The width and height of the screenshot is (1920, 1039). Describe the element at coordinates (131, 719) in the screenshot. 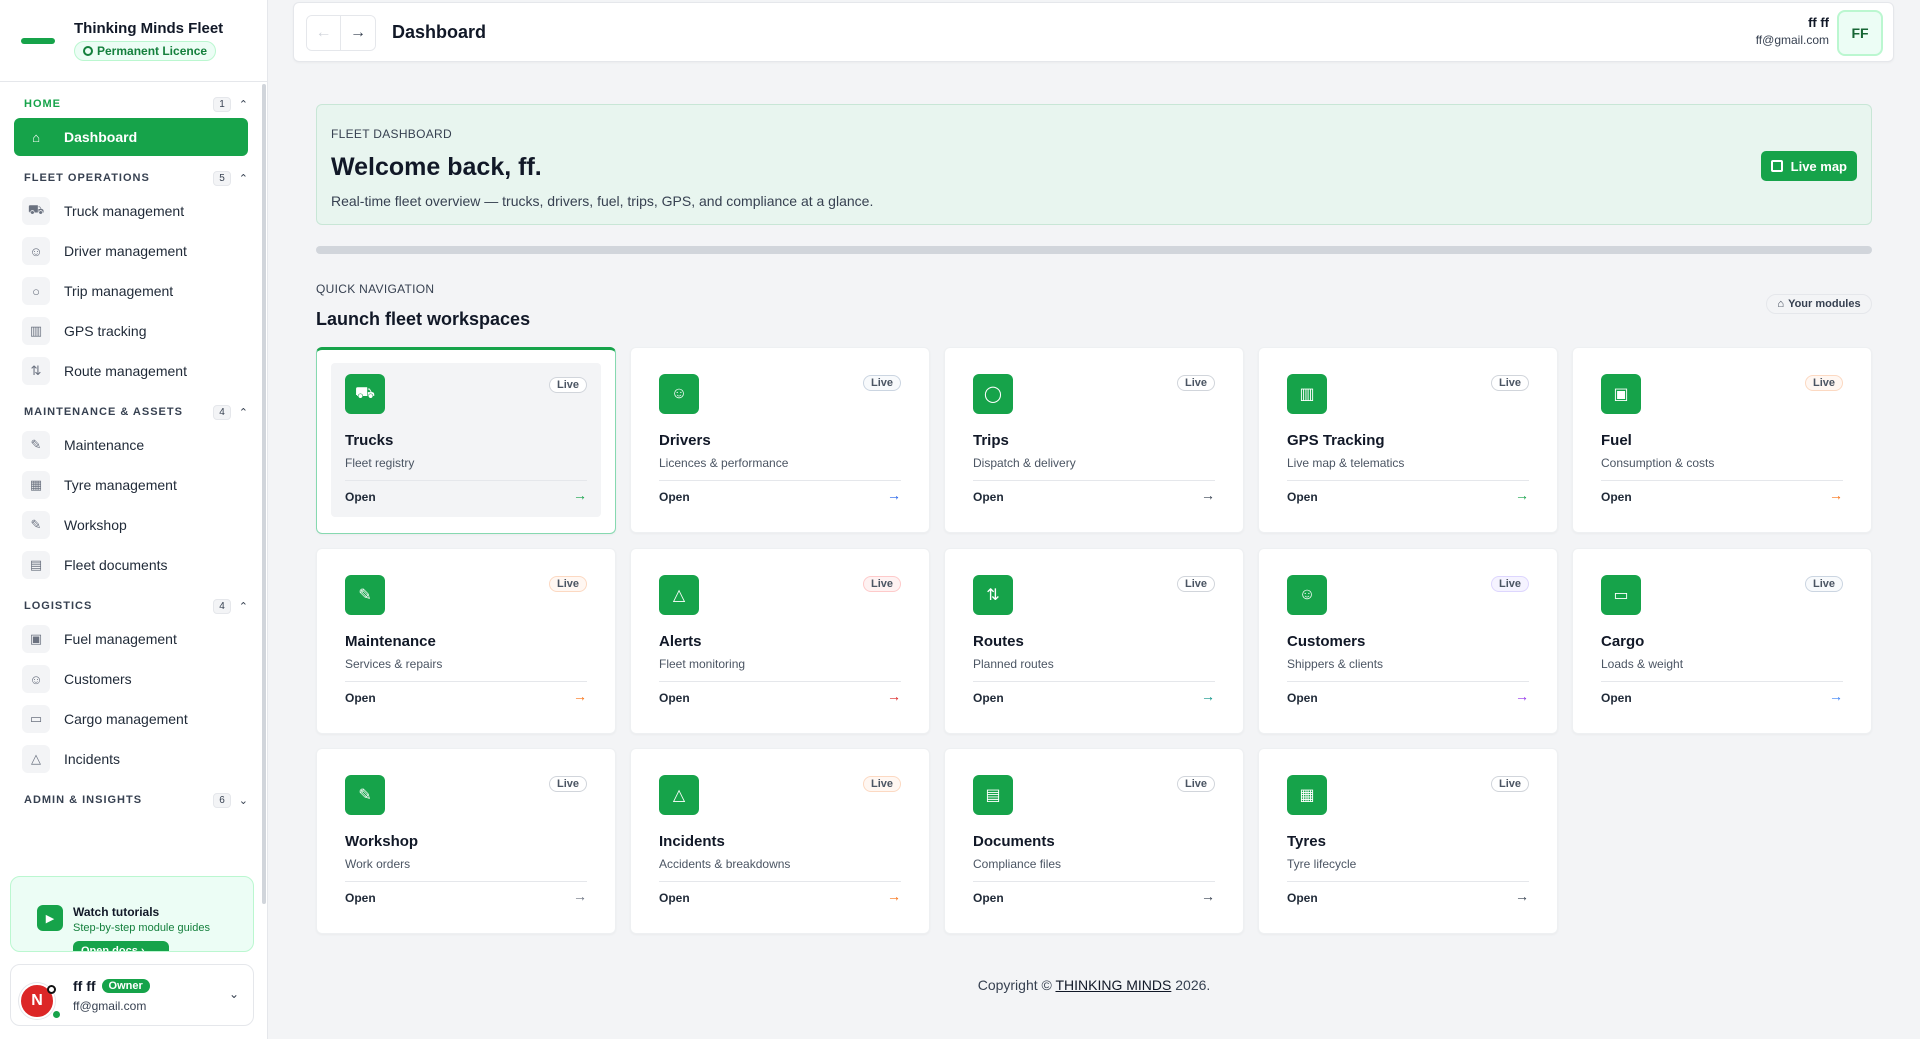

I see `sidebar-item-cargo-management: ▭ Cargo management` at that location.